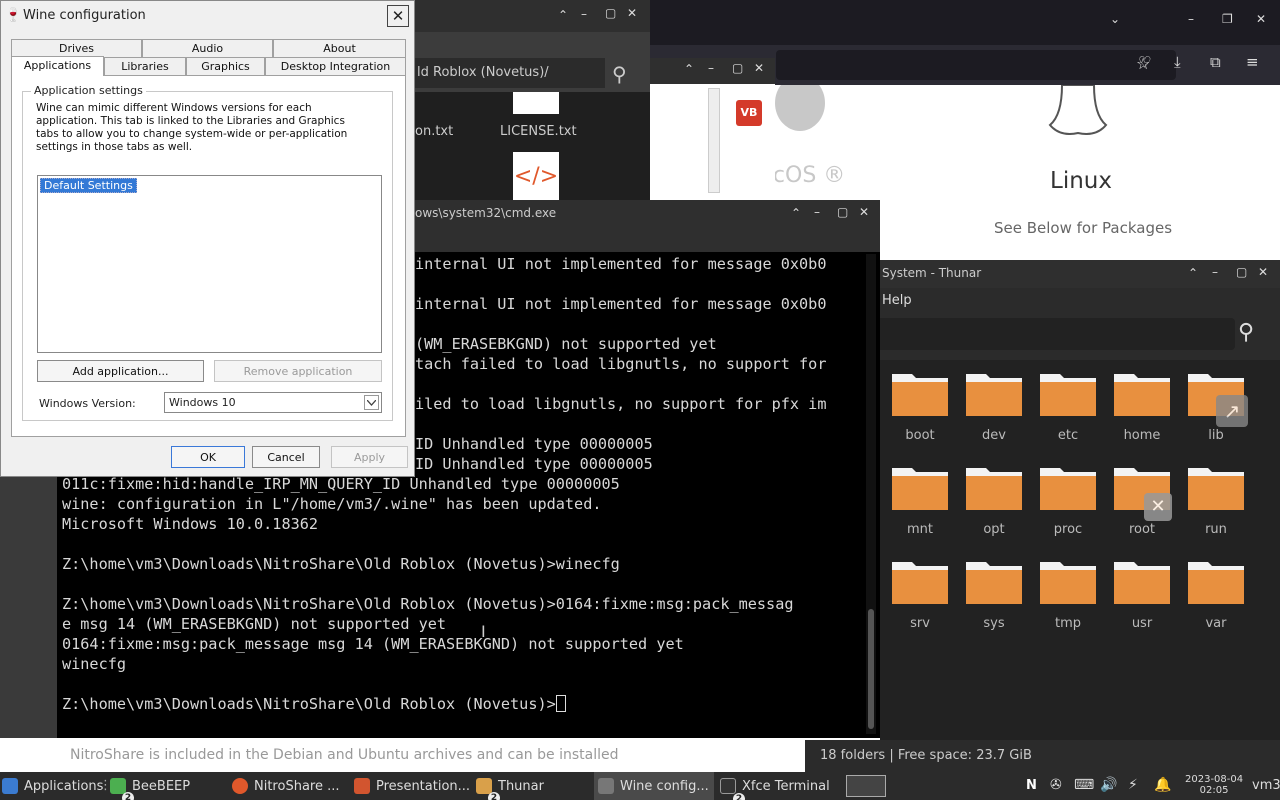  What do you see at coordinates (510, 73) in the screenshot?
I see `location-bar: ld Roblox (Novetus)/` at bounding box center [510, 73].